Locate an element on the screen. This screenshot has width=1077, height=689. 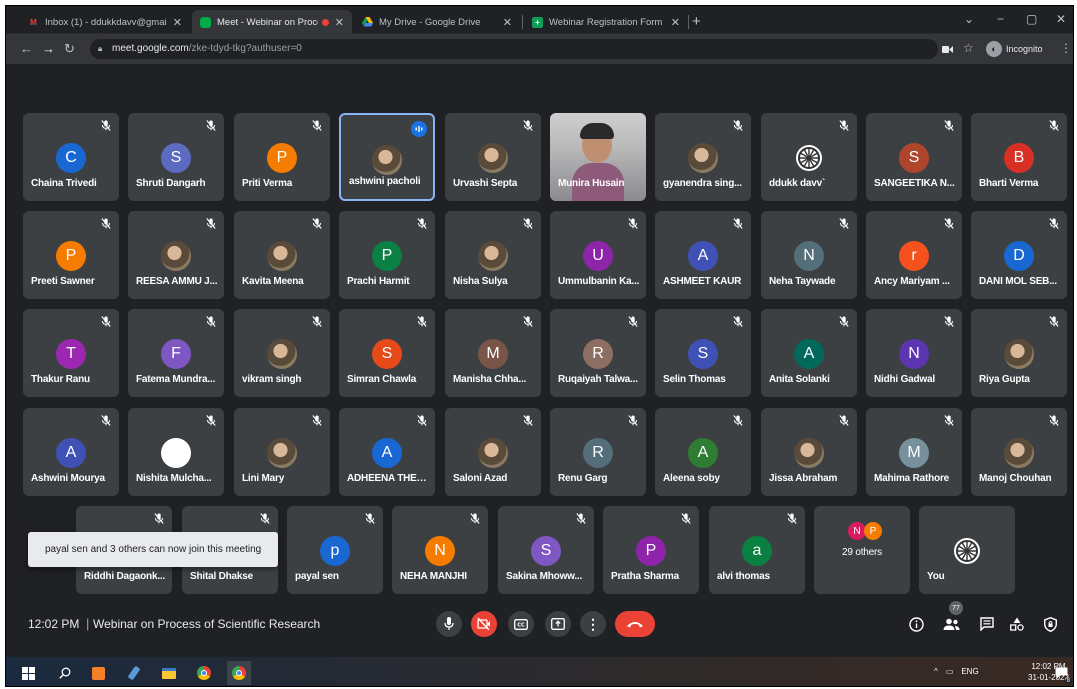
language-indicator: ENG is located at coordinates (969, 671).